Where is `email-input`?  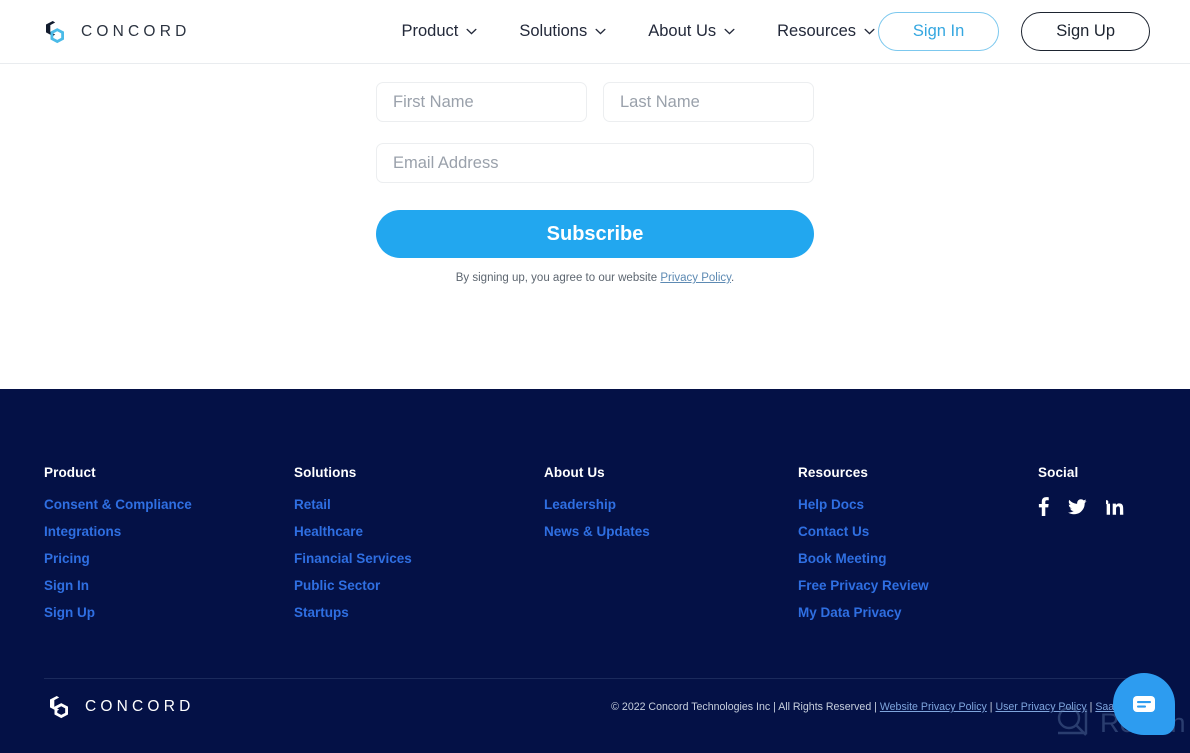
email-input is located at coordinates (595, 163).